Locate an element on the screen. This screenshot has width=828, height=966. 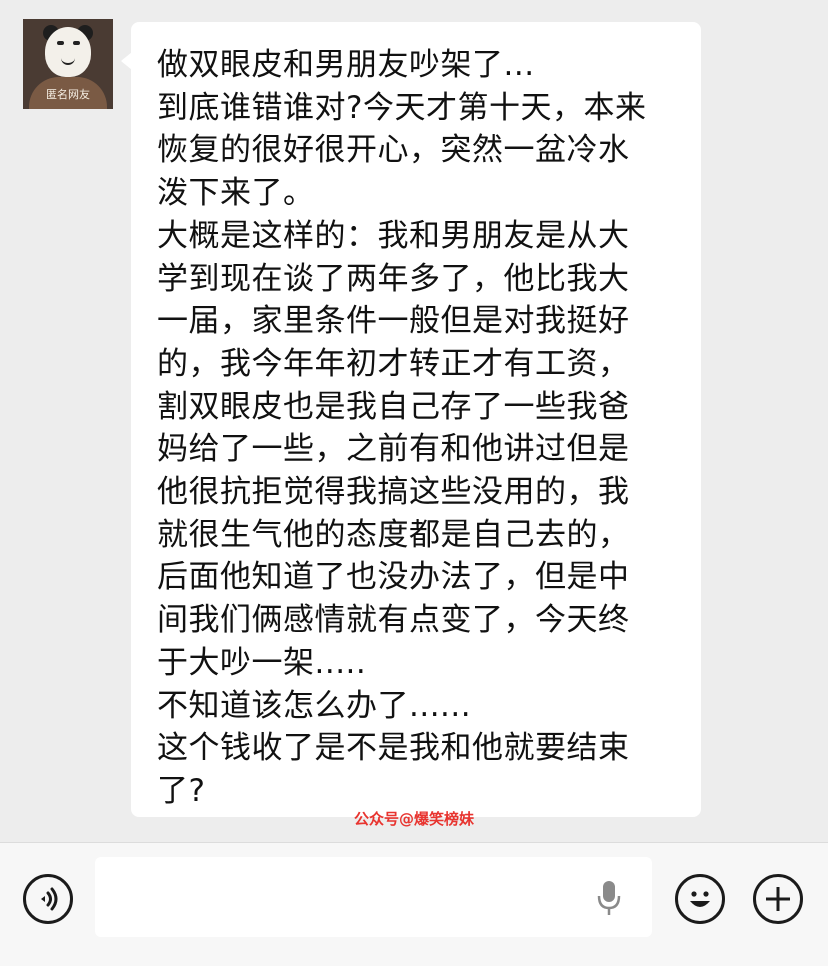
message-input is located at coordinates (373, 897).